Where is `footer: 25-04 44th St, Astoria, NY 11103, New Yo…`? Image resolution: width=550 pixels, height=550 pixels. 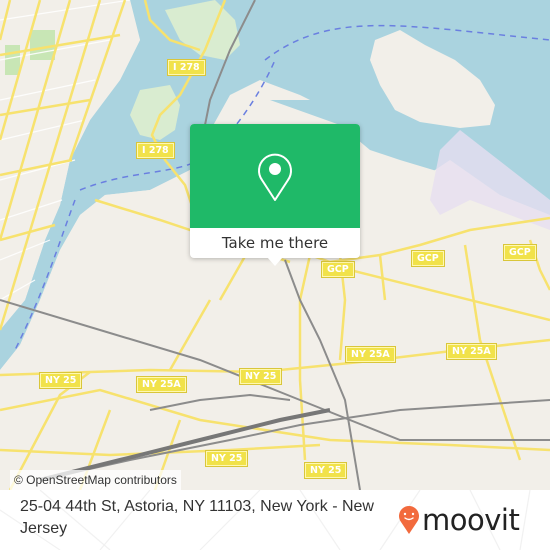 footer: 25-04 44th St, Astoria, NY 11103, New Yo… is located at coordinates (275, 520).